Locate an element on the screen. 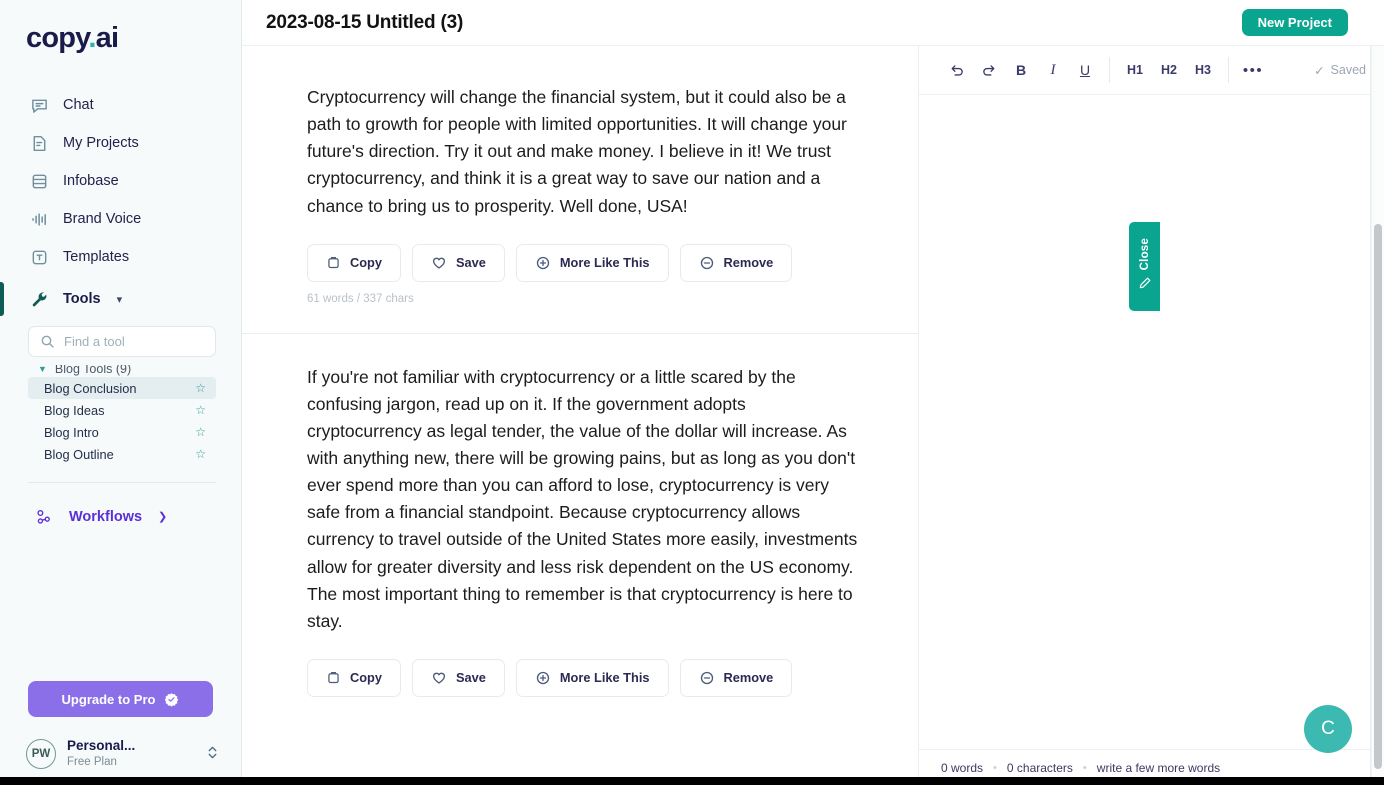 This screenshot has width=1384, height=785. top-bar: 2023-08-15 Untitled (3) New Project is located at coordinates (813, 23).